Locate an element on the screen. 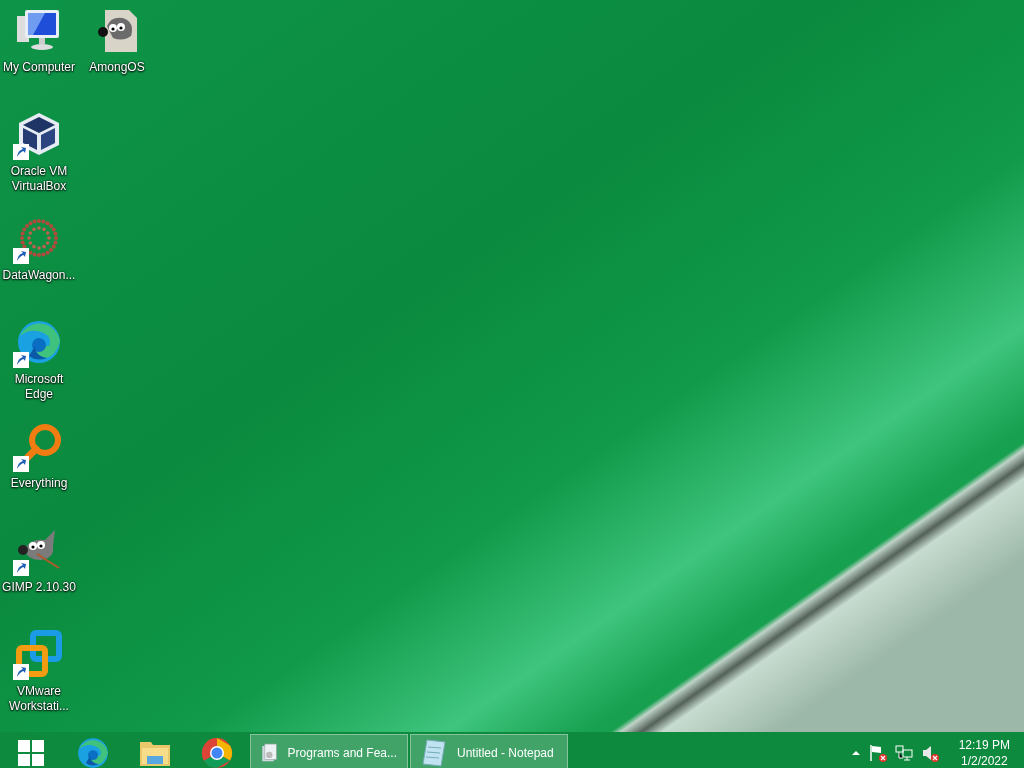  show-hidden-icons-button is located at coordinates (855, 753).